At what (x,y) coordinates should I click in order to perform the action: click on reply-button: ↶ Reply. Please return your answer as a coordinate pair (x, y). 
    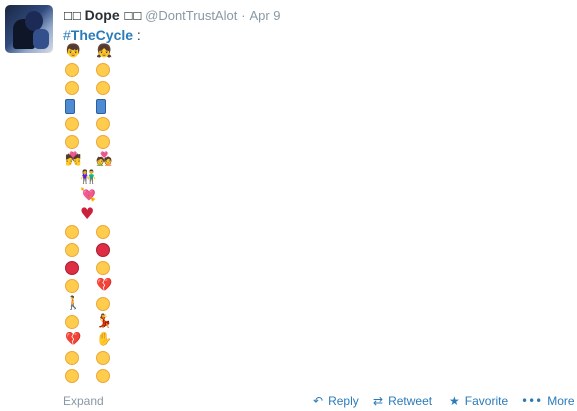
    Looking at the image, I should click on (336, 401).